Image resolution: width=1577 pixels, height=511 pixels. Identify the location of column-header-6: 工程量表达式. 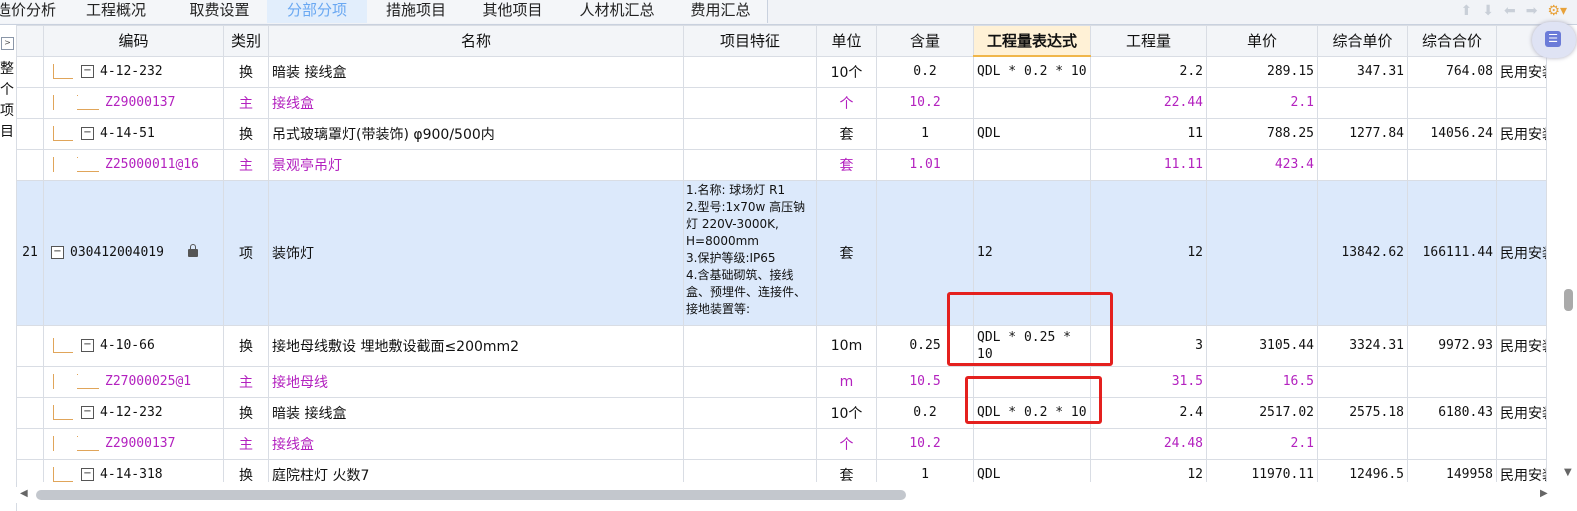
(1032, 41).